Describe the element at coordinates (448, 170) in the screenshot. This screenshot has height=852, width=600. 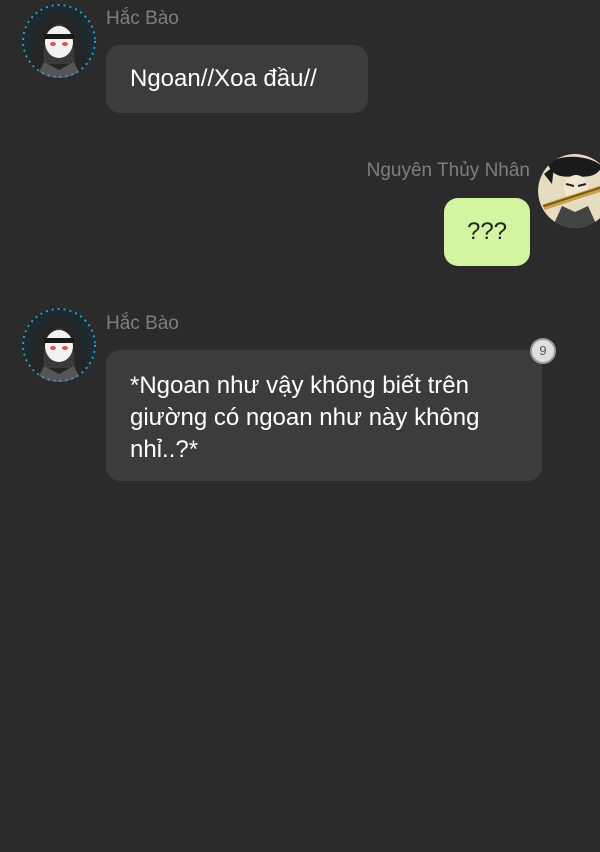
I see `sender-name: Nguyên Thủy Nhân` at that location.